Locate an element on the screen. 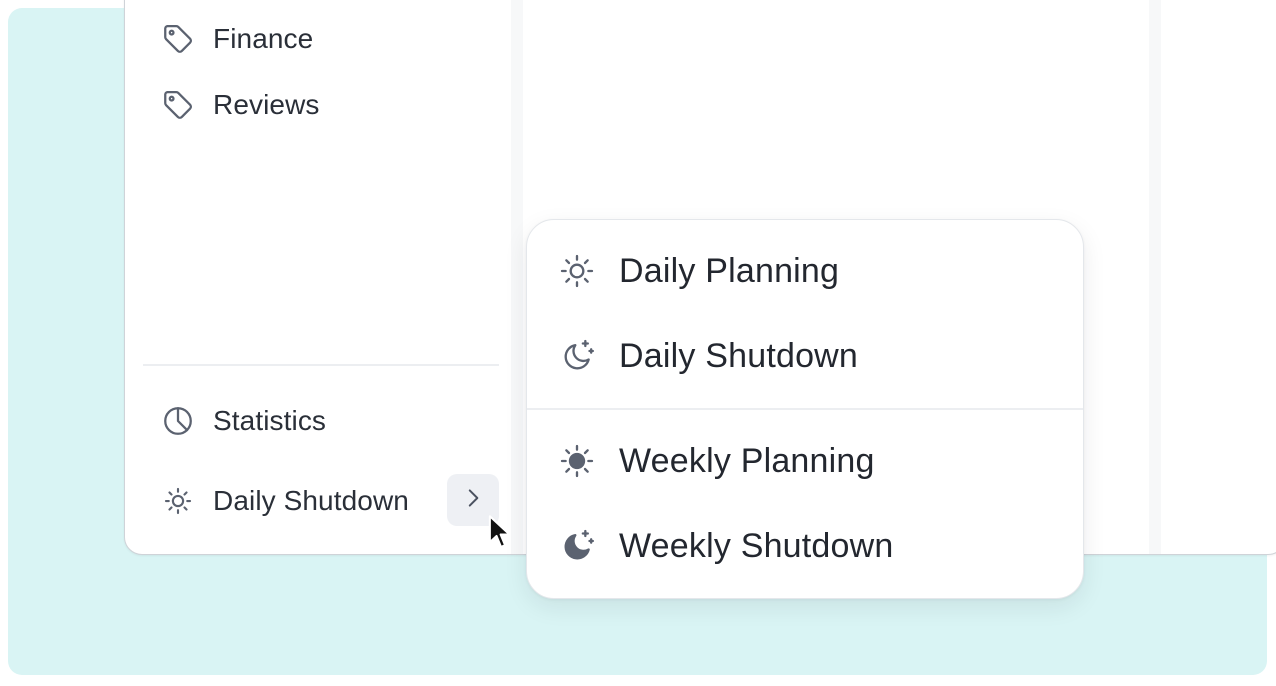 The height and width of the screenshot is (686, 1276). menu-item-daily-shutdown: Daily Shutdown is located at coordinates (707, 356).